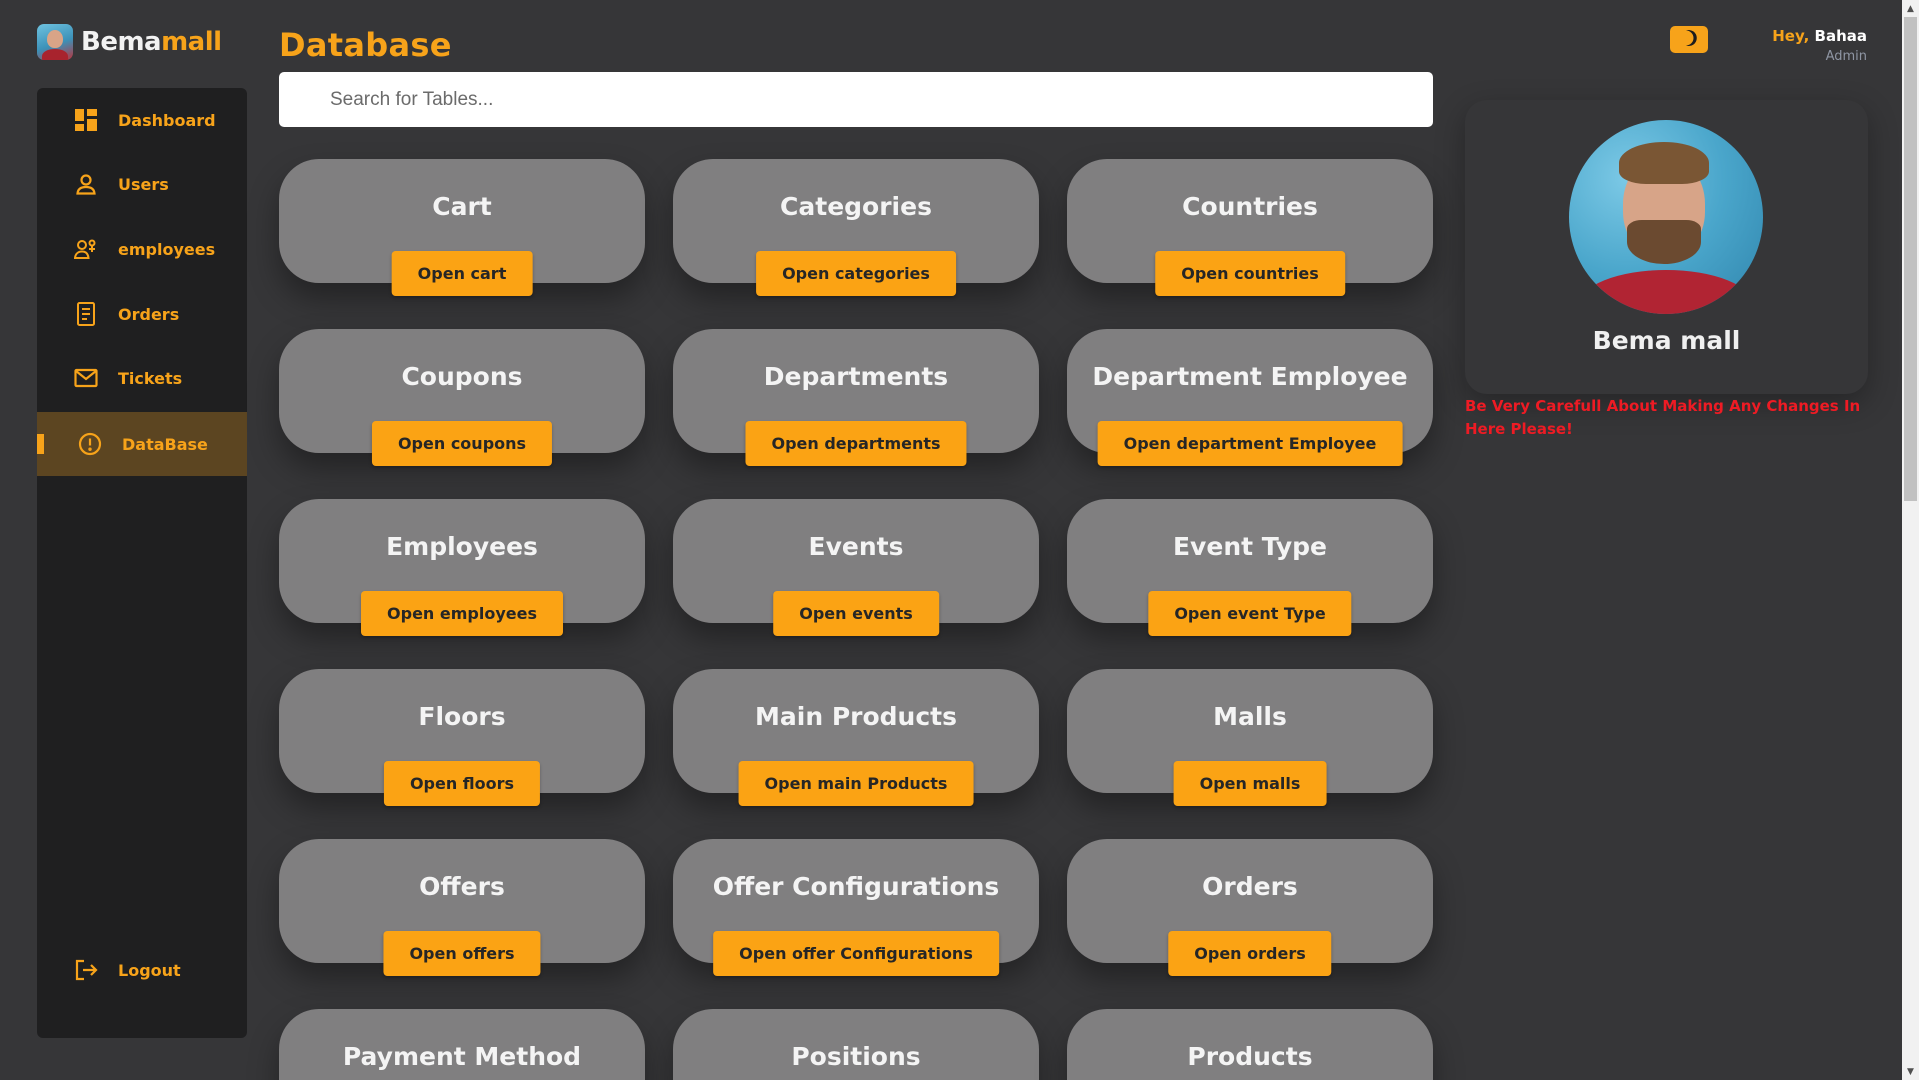 The image size is (1919, 1080). Describe the element at coordinates (86, 970) in the screenshot. I see `logout-icon` at that location.